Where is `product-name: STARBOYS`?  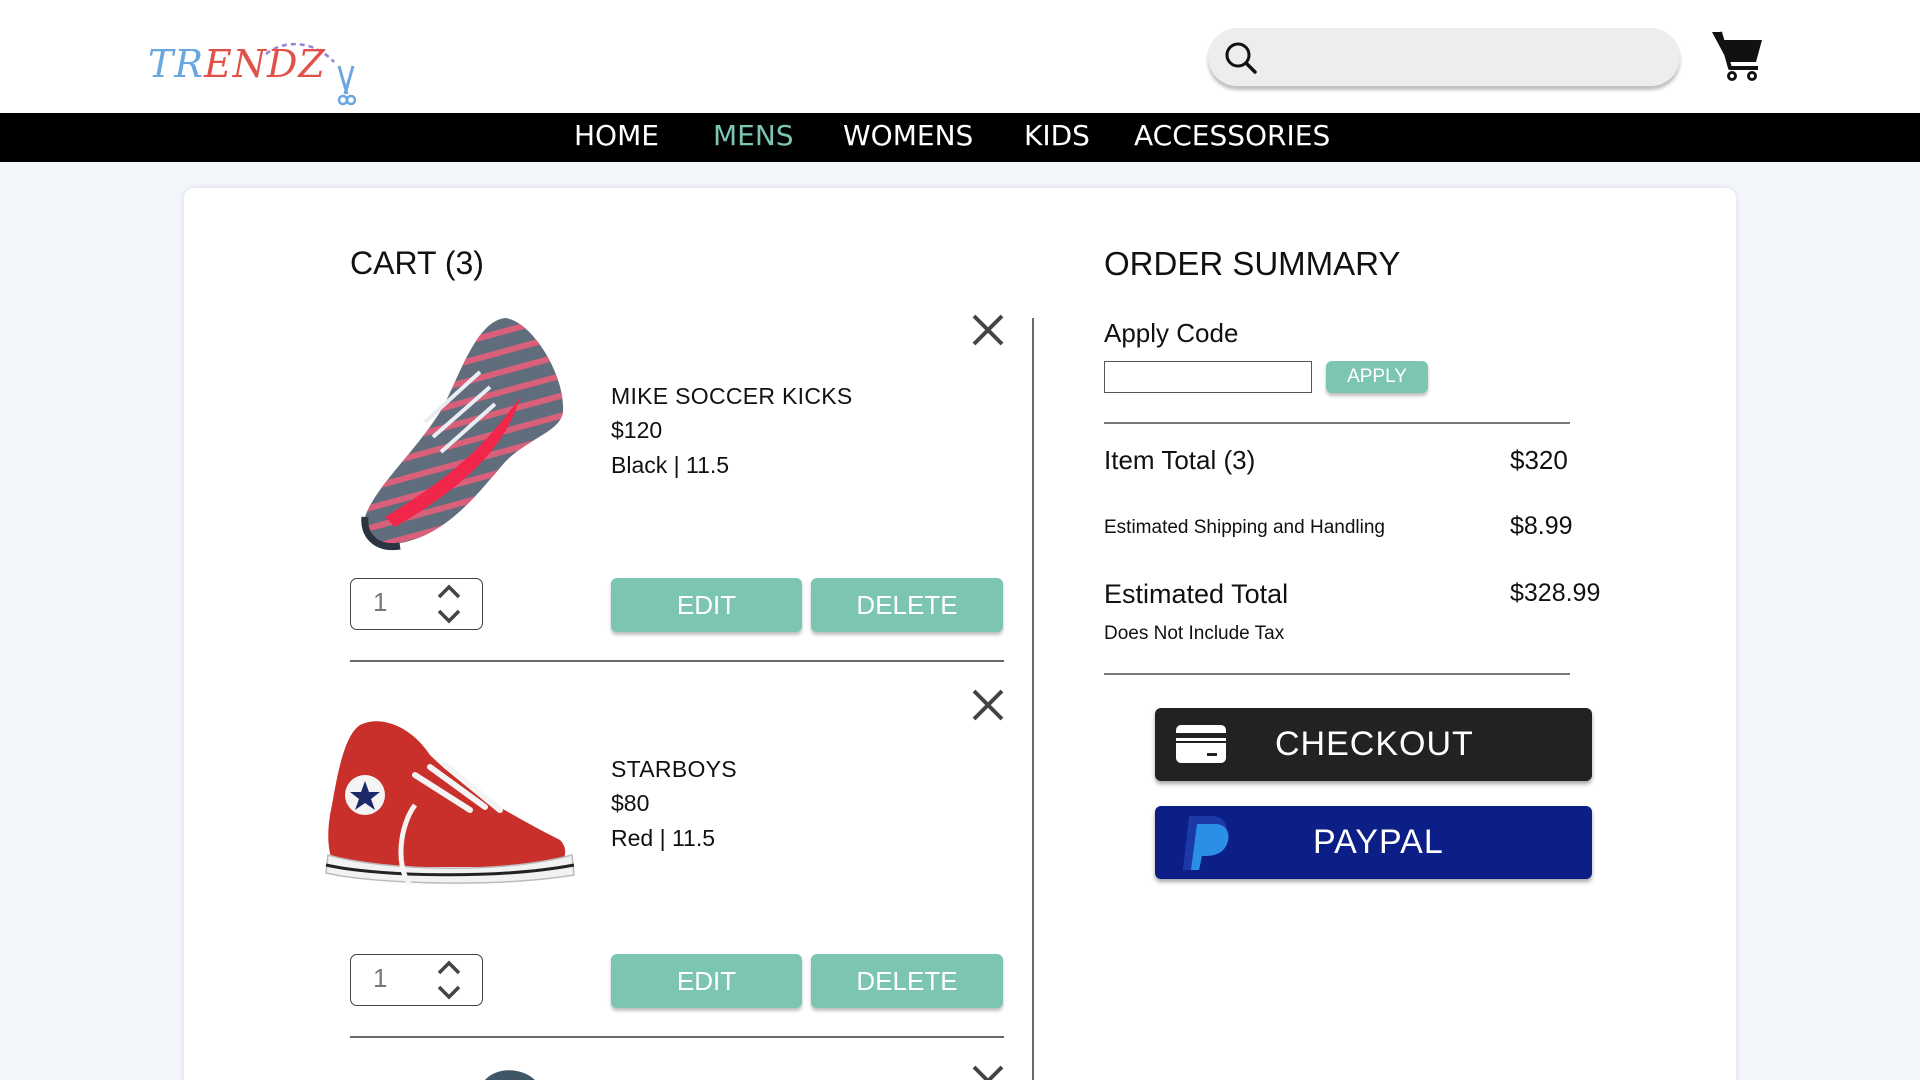
product-name: STARBOYS is located at coordinates (674, 769).